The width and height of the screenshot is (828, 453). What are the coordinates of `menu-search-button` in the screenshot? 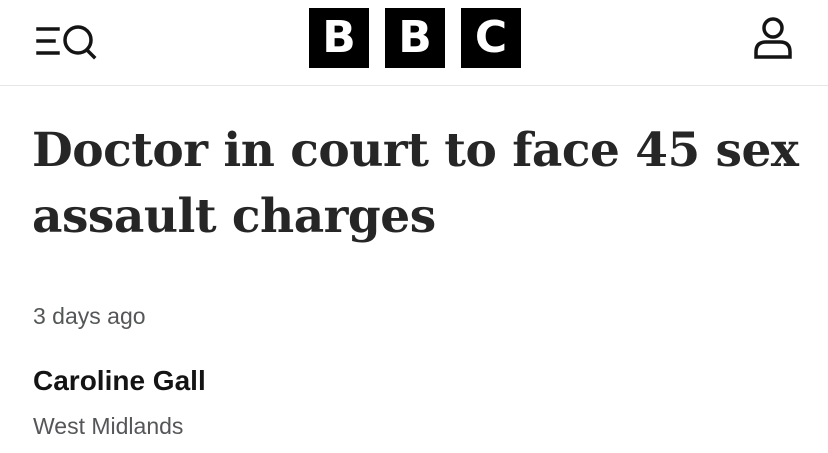 It's located at (76, 43).